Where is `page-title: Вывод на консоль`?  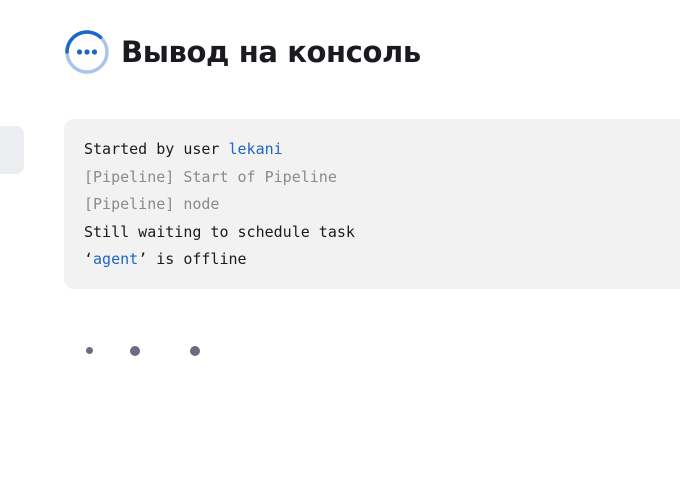
page-title: Вывод на консоль is located at coordinates (271, 52).